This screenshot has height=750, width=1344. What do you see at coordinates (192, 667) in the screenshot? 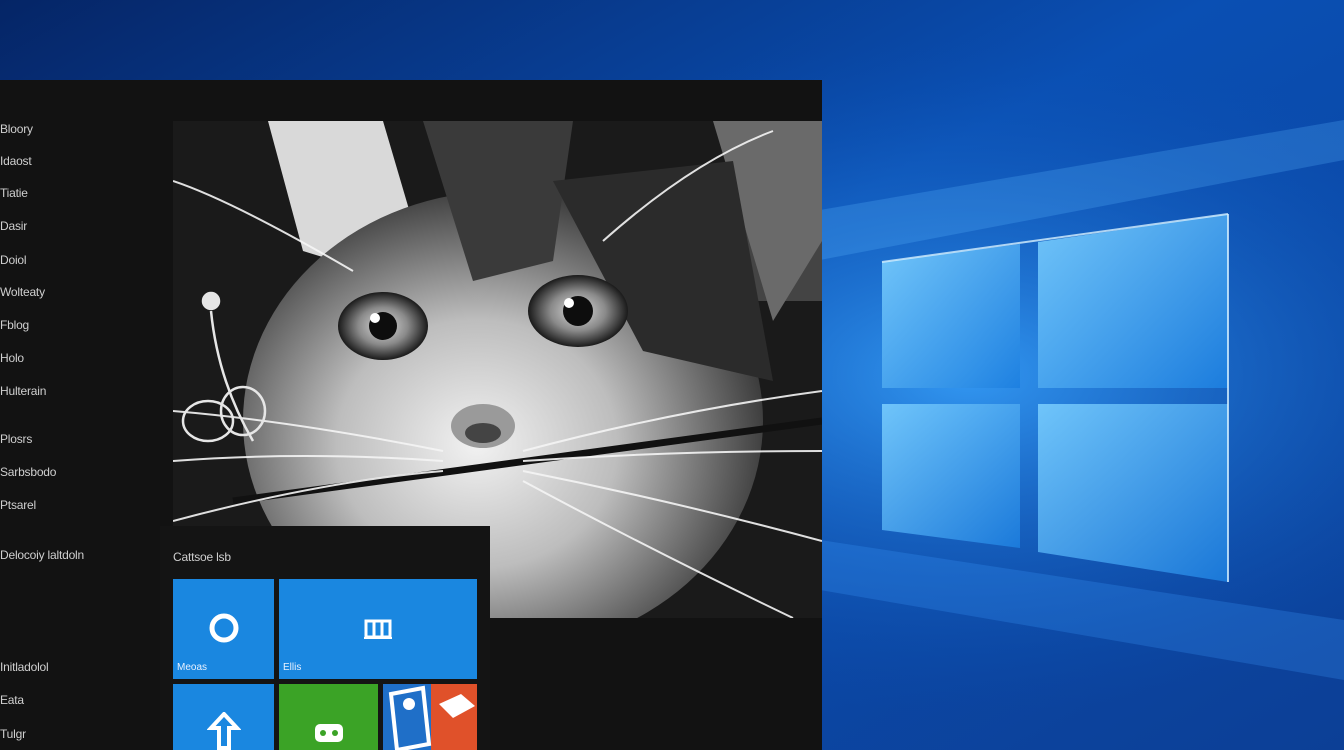
I see `tile-label: Meoas` at bounding box center [192, 667].